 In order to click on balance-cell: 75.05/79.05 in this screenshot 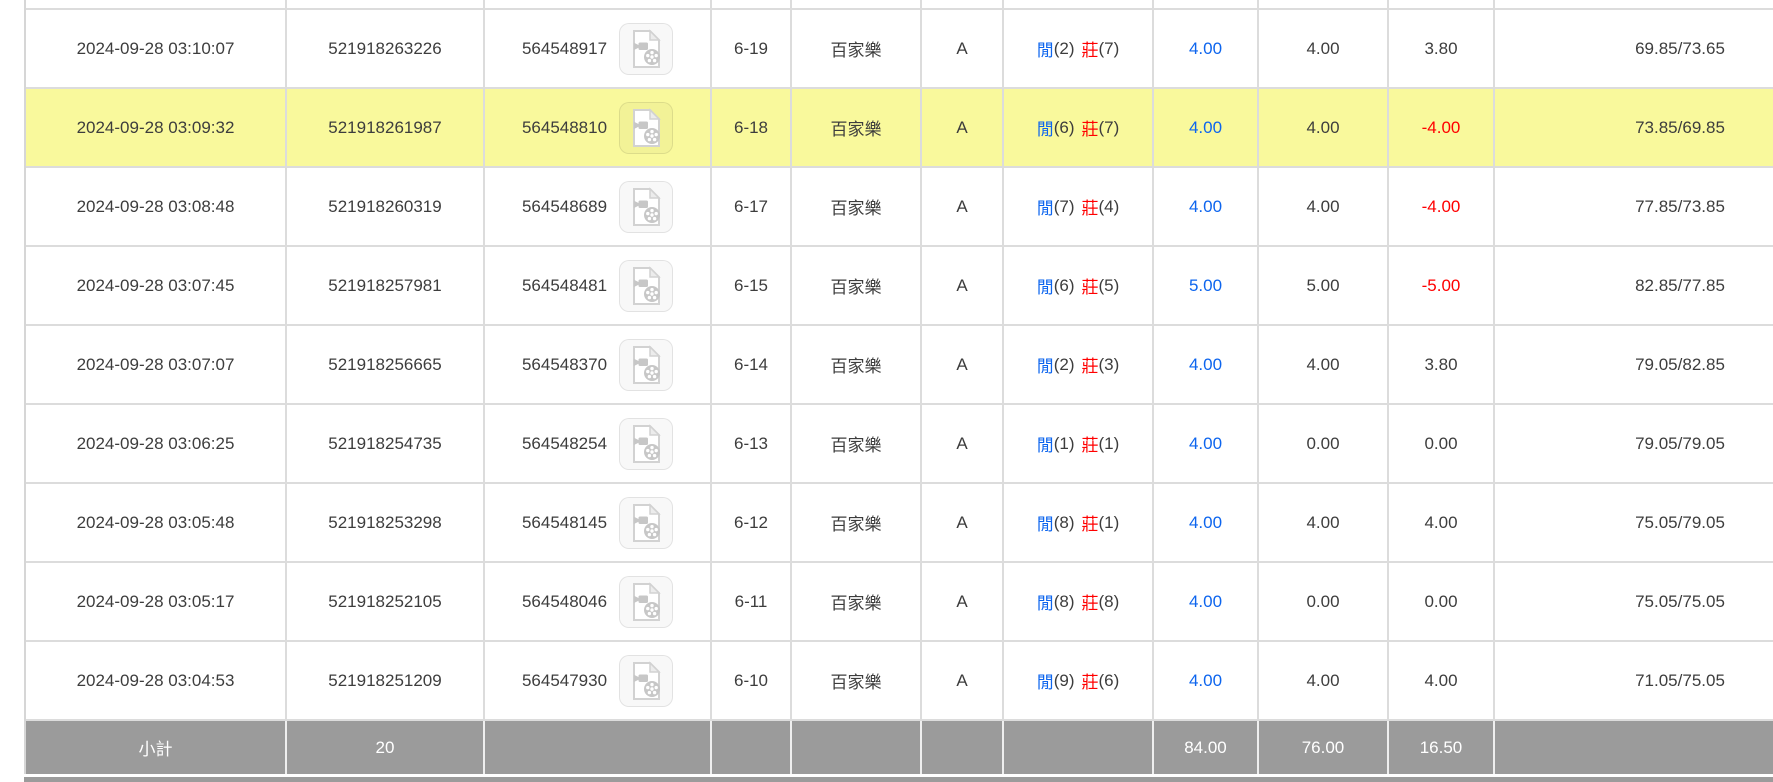, I will do `click(1680, 522)`.